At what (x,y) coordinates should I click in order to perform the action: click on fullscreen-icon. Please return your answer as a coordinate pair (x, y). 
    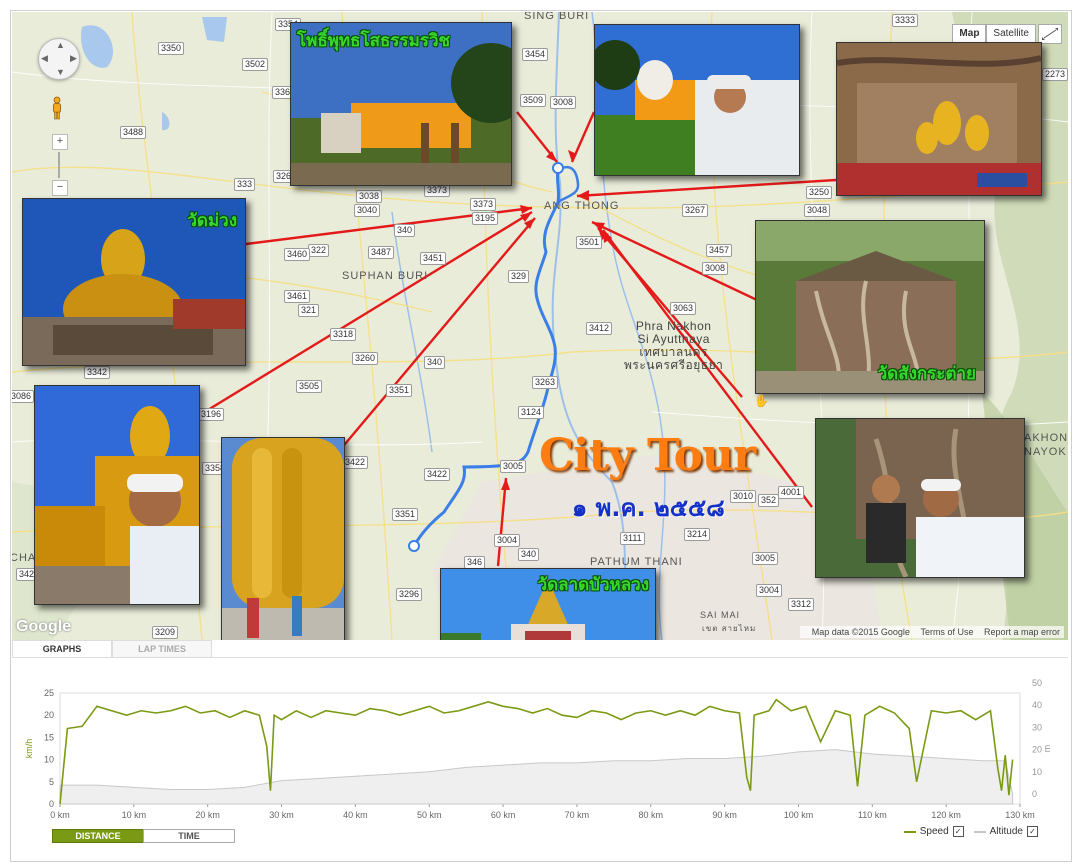
    Looking at the image, I should click on (1050, 34).